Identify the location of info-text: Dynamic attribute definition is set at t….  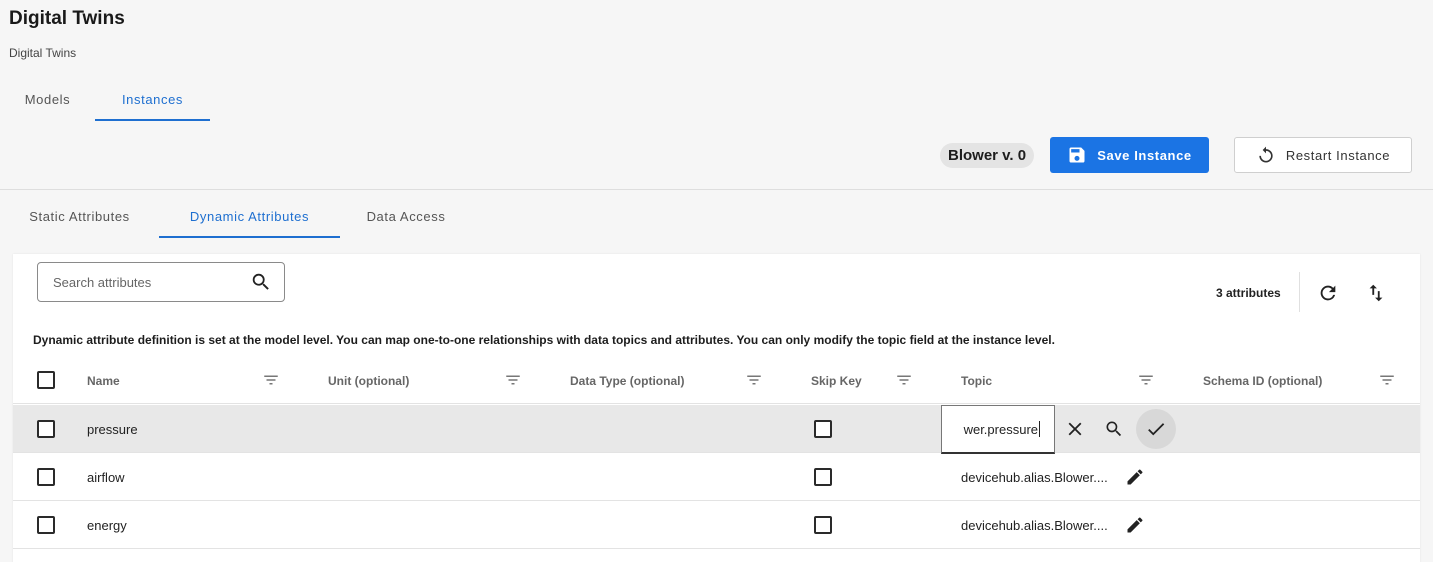
(544, 340).